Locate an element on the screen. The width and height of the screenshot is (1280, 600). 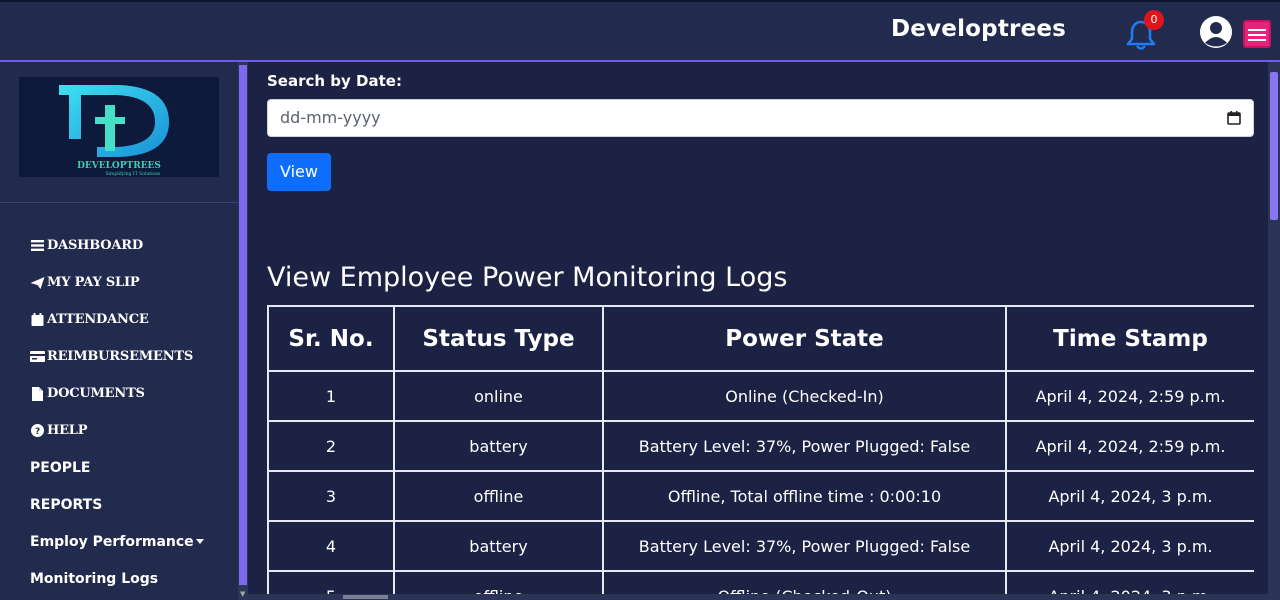
search-by-date-label: Search by Date: is located at coordinates (334, 81).